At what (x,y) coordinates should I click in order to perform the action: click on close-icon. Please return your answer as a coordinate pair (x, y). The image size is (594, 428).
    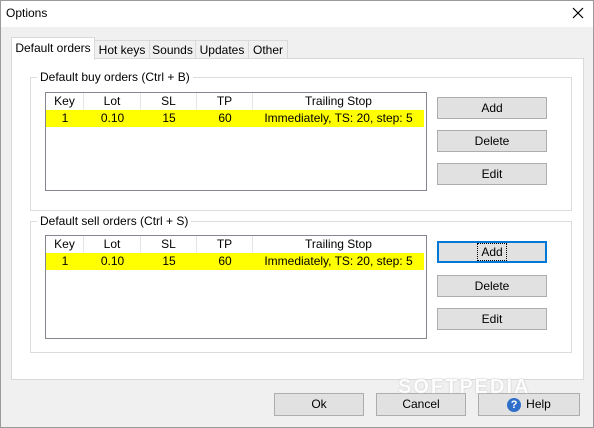
    Looking at the image, I should click on (578, 13).